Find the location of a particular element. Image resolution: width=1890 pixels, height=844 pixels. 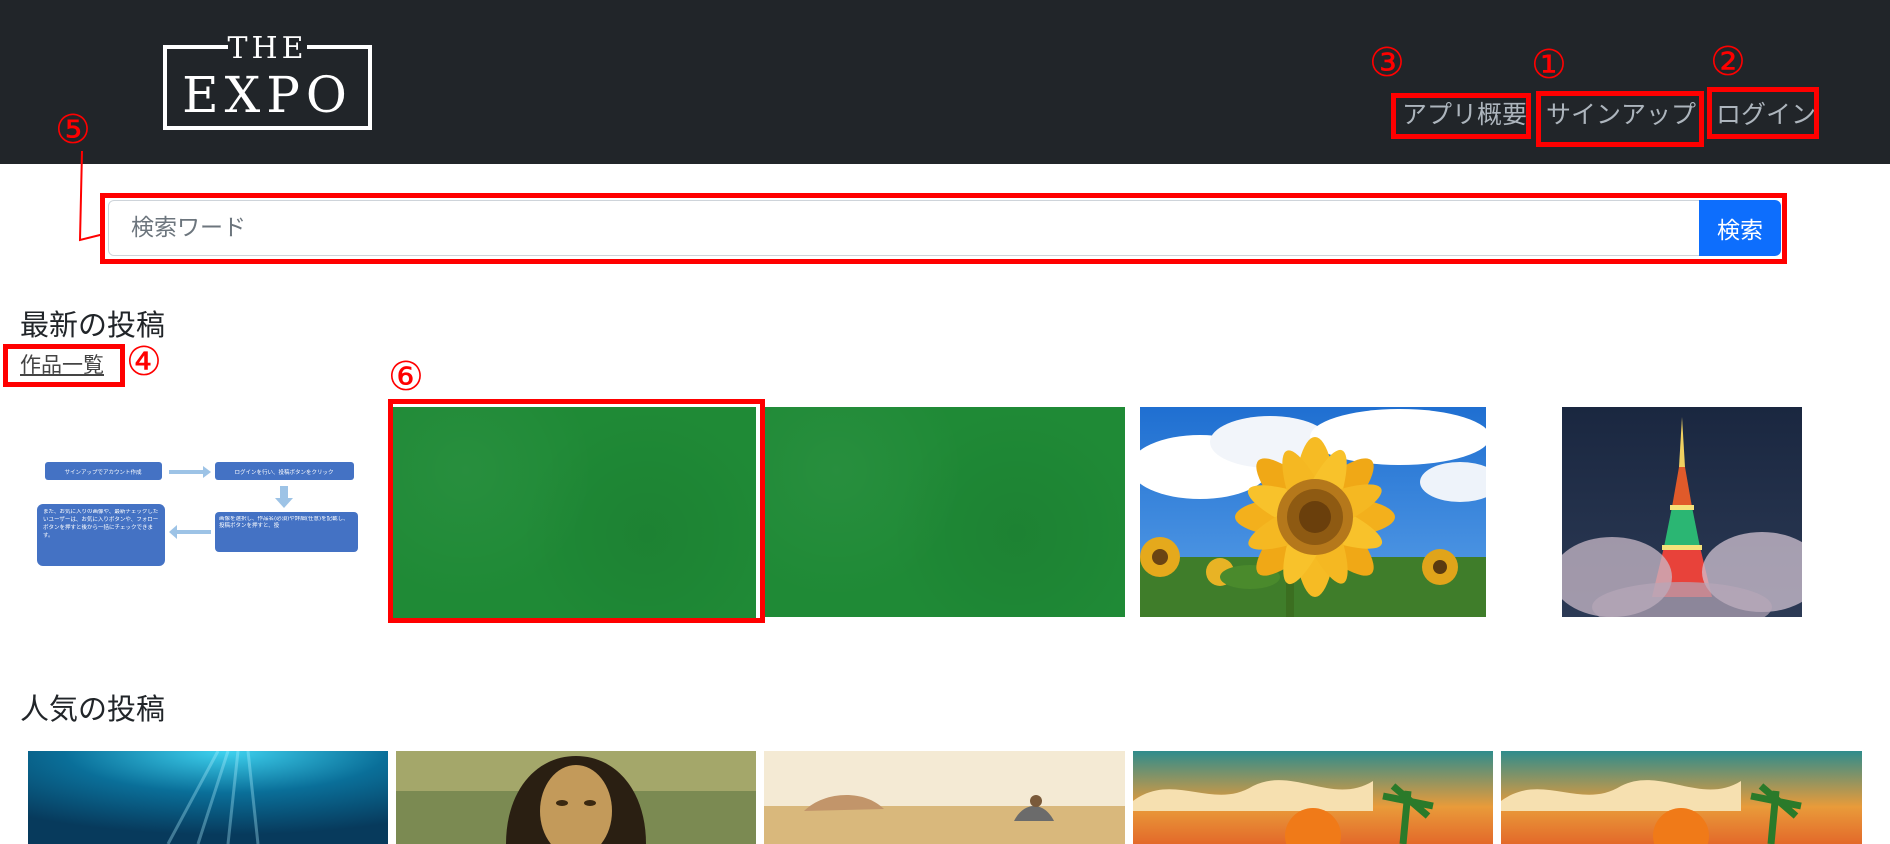

post-thumbnail-sunflower is located at coordinates (1313, 512).